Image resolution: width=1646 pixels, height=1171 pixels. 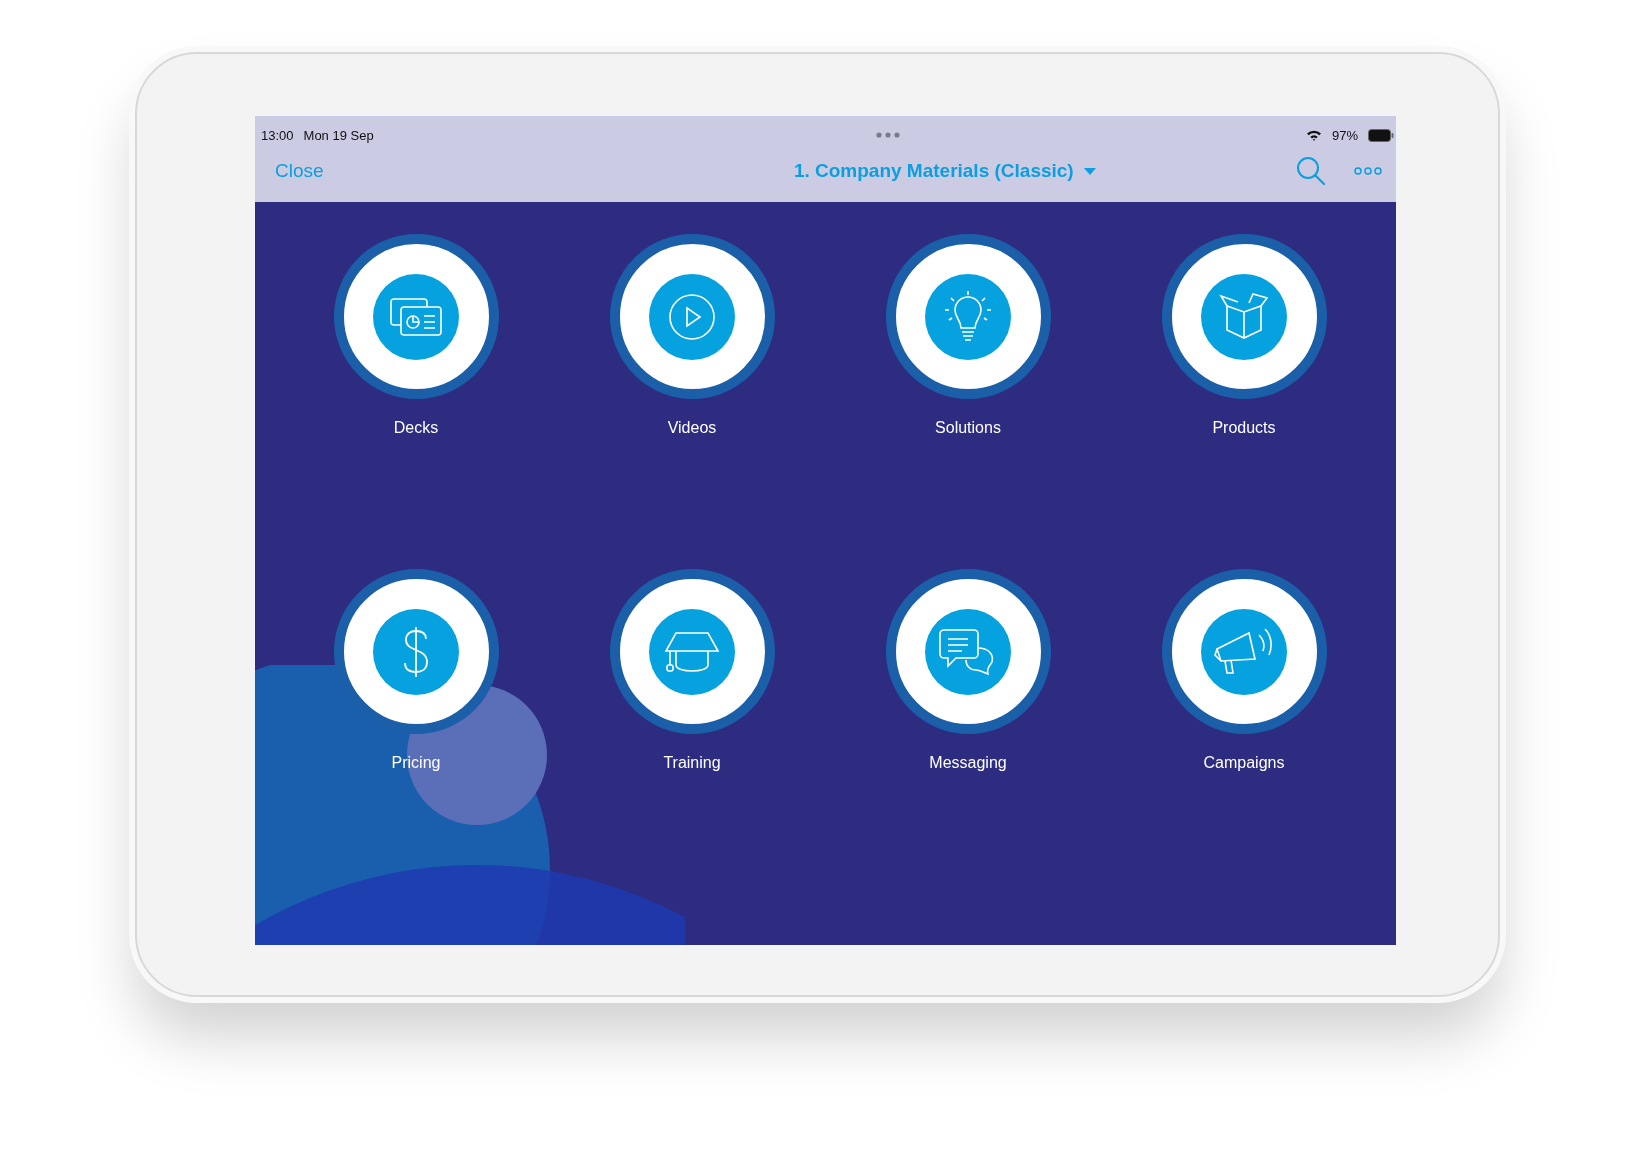 I want to click on battery-icon, so click(x=1381, y=135).